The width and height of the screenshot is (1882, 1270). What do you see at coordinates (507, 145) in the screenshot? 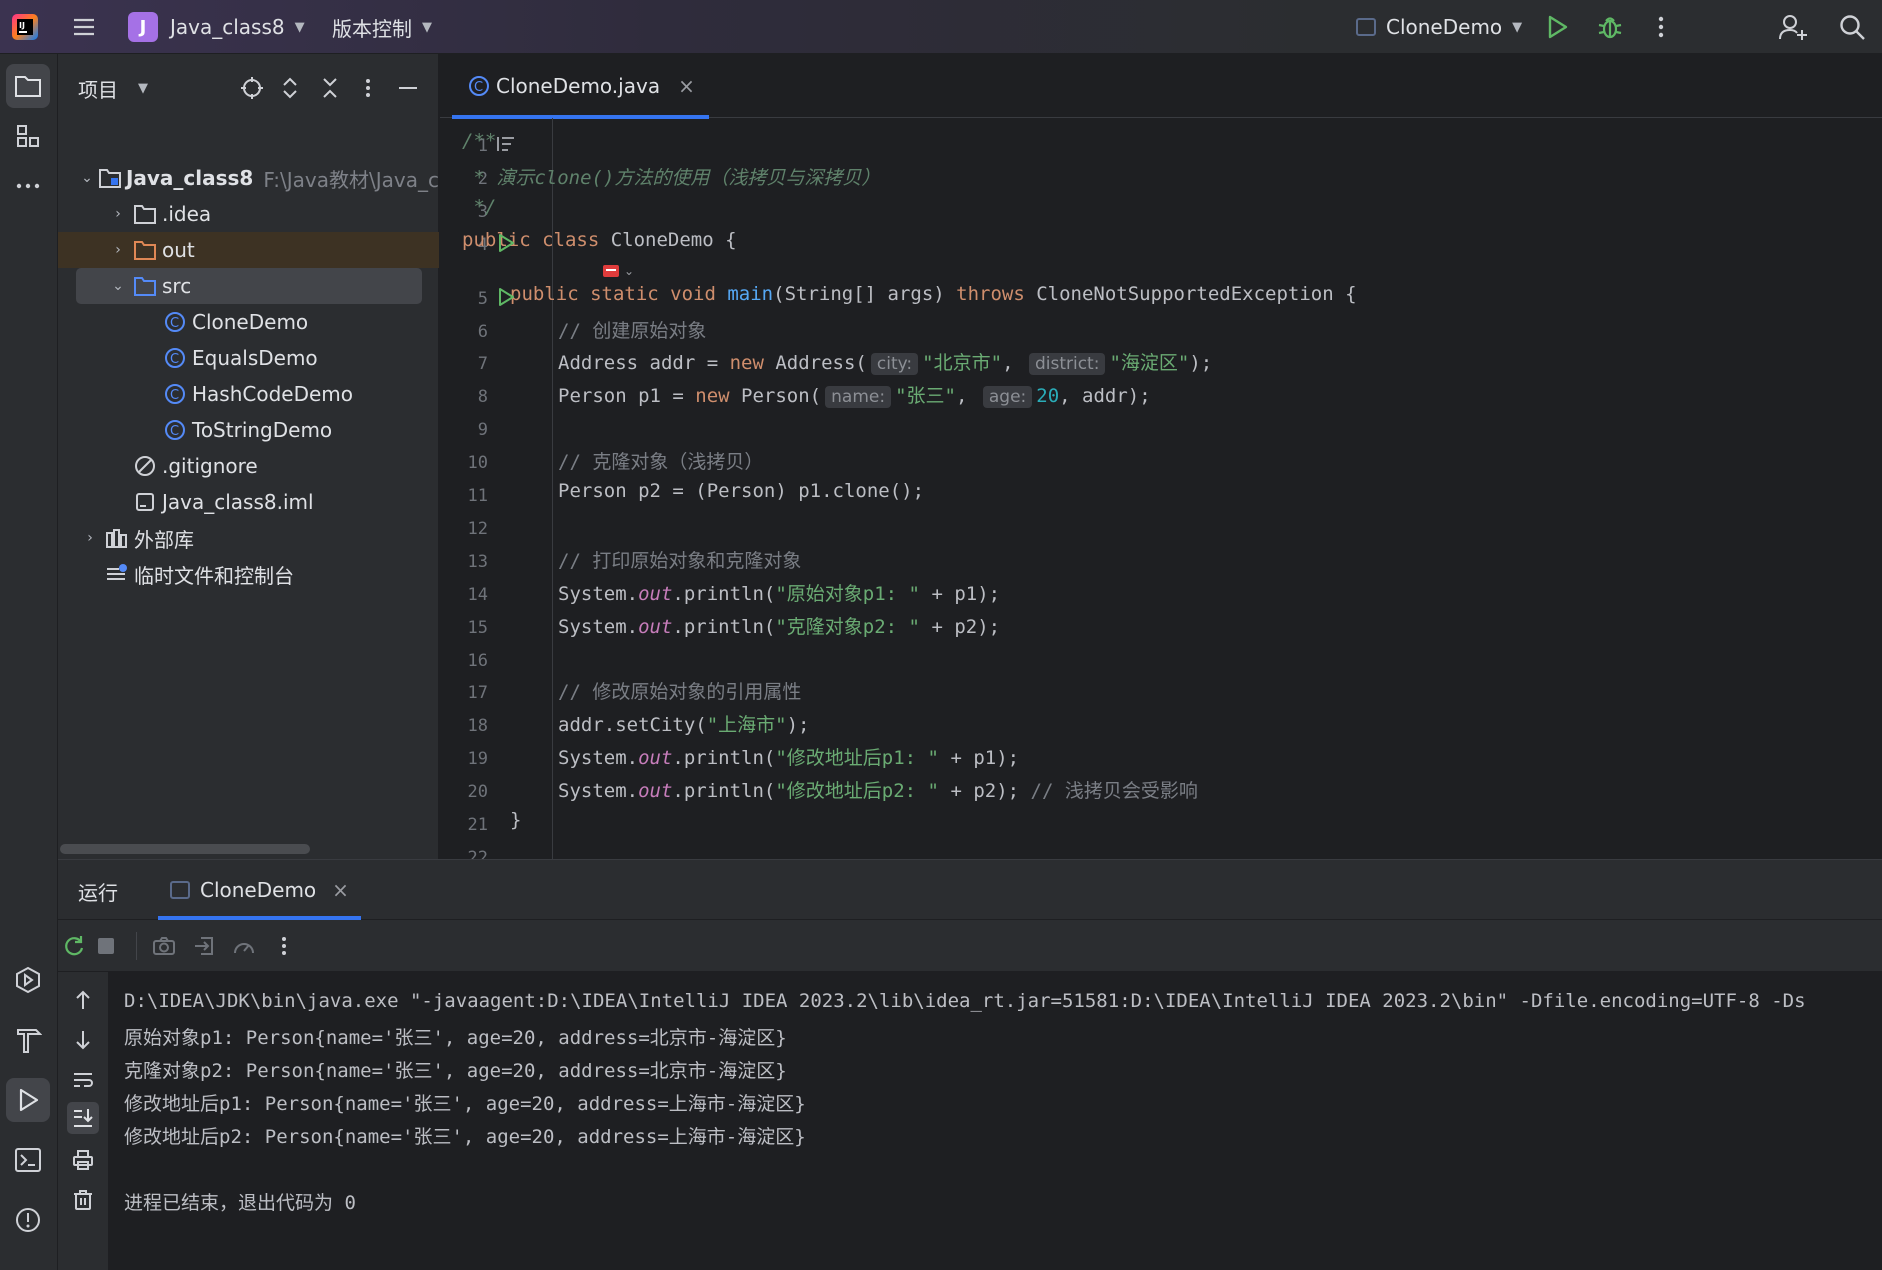
I see `doc-render-icon` at bounding box center [507, 145].